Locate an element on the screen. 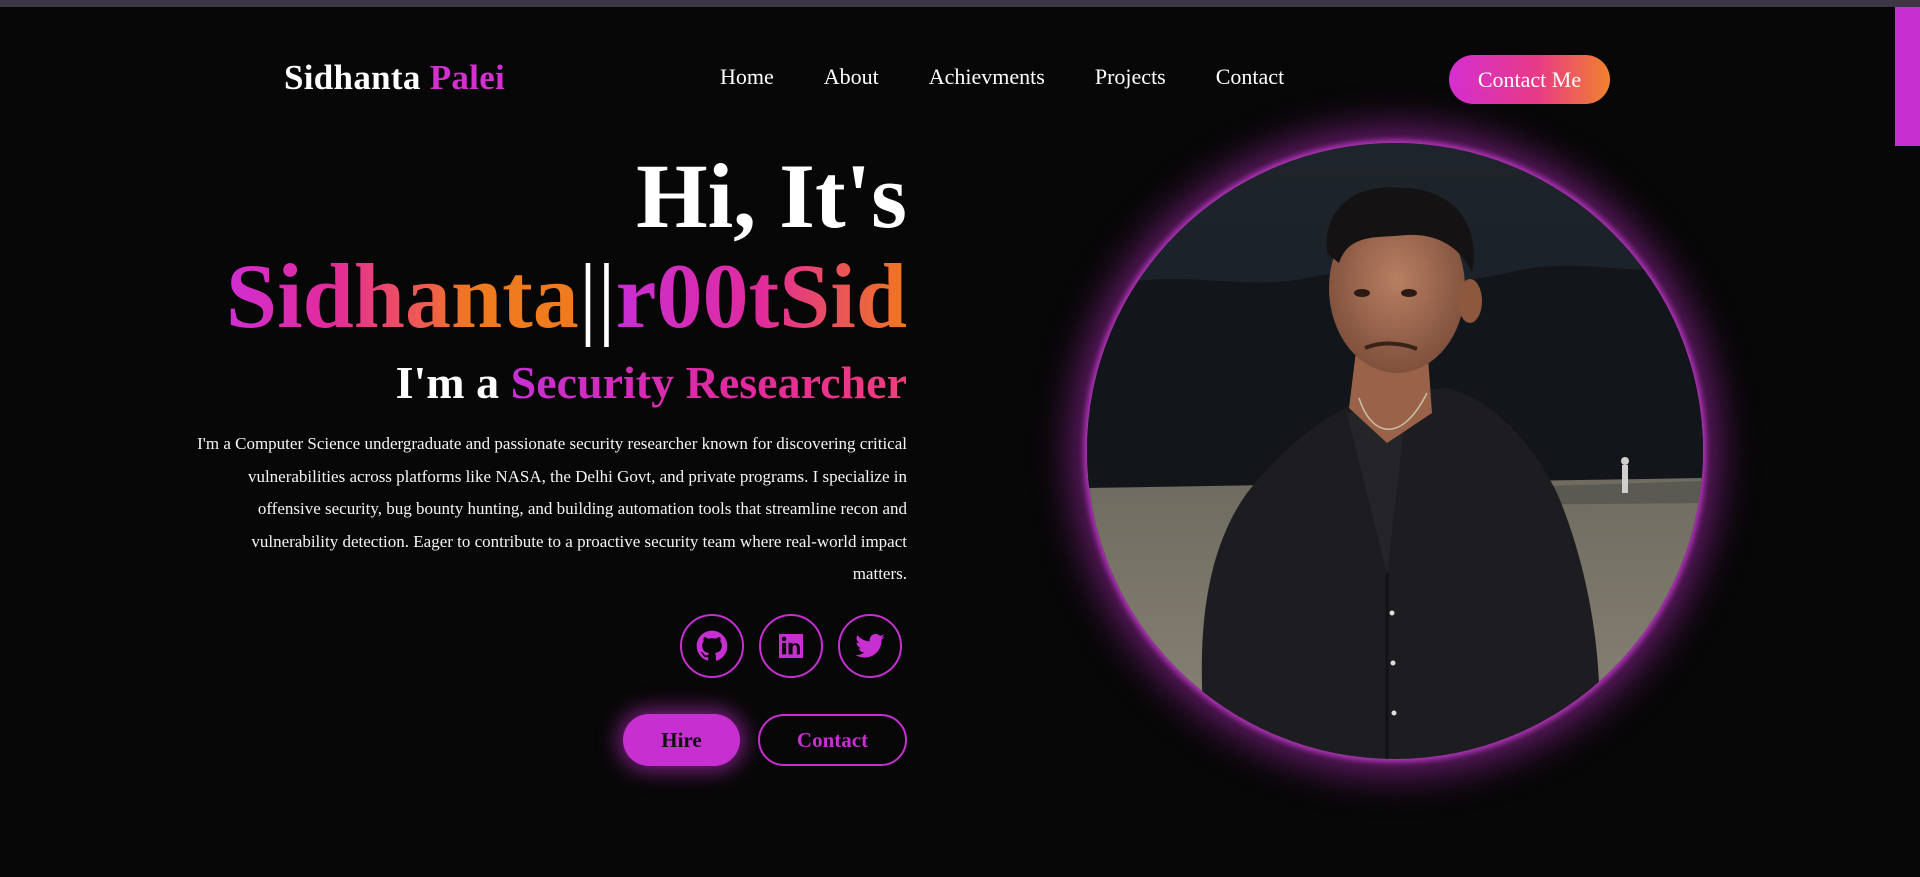 This screenshot has height=877, width=1920. linkedin-icon is located at coordinates (791, 646).